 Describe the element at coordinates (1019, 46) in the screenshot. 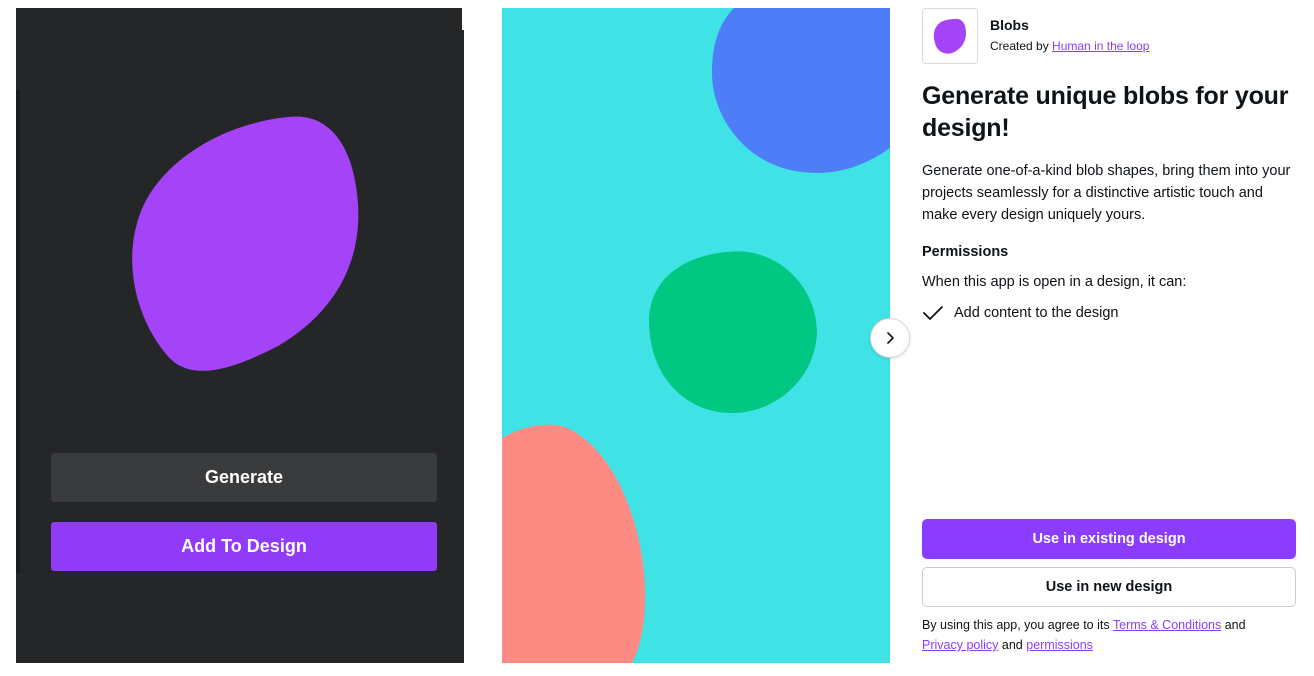

I see `created-by-label: Created by` at that location.